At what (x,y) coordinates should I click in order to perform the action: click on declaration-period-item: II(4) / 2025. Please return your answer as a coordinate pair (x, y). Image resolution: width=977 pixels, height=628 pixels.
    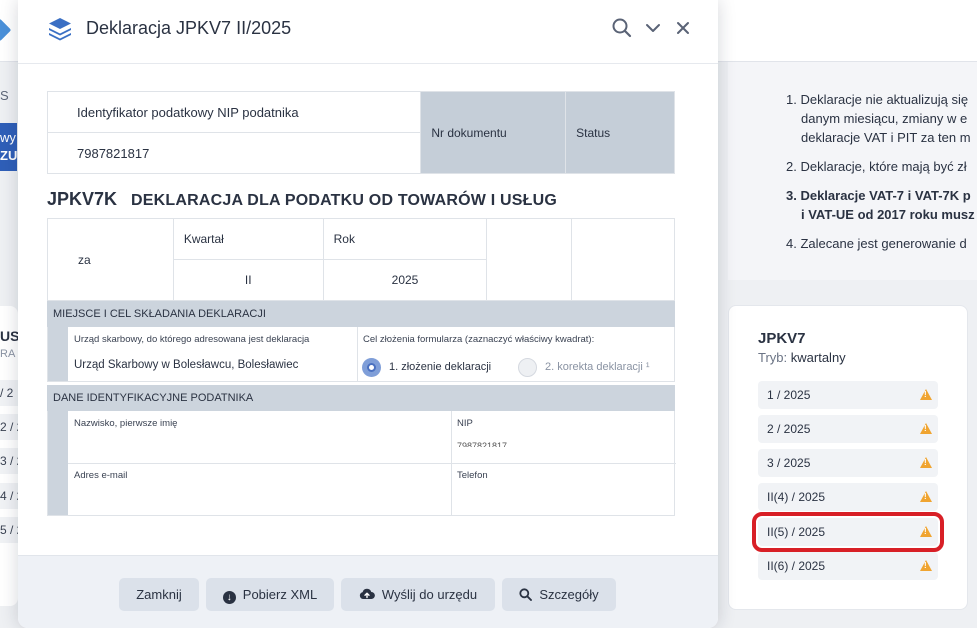
    Looking at the image, I should click on (848, 497).